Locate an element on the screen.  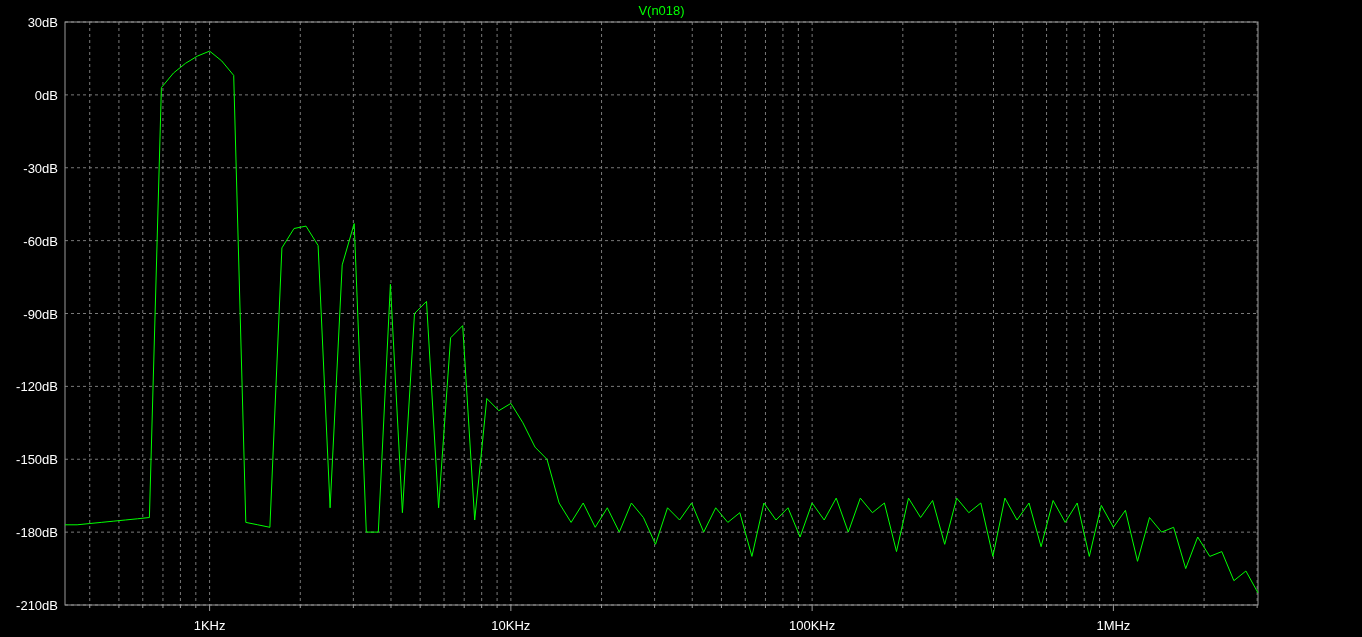
y-tick-label: -210dB is located at coordinates (37, 605).